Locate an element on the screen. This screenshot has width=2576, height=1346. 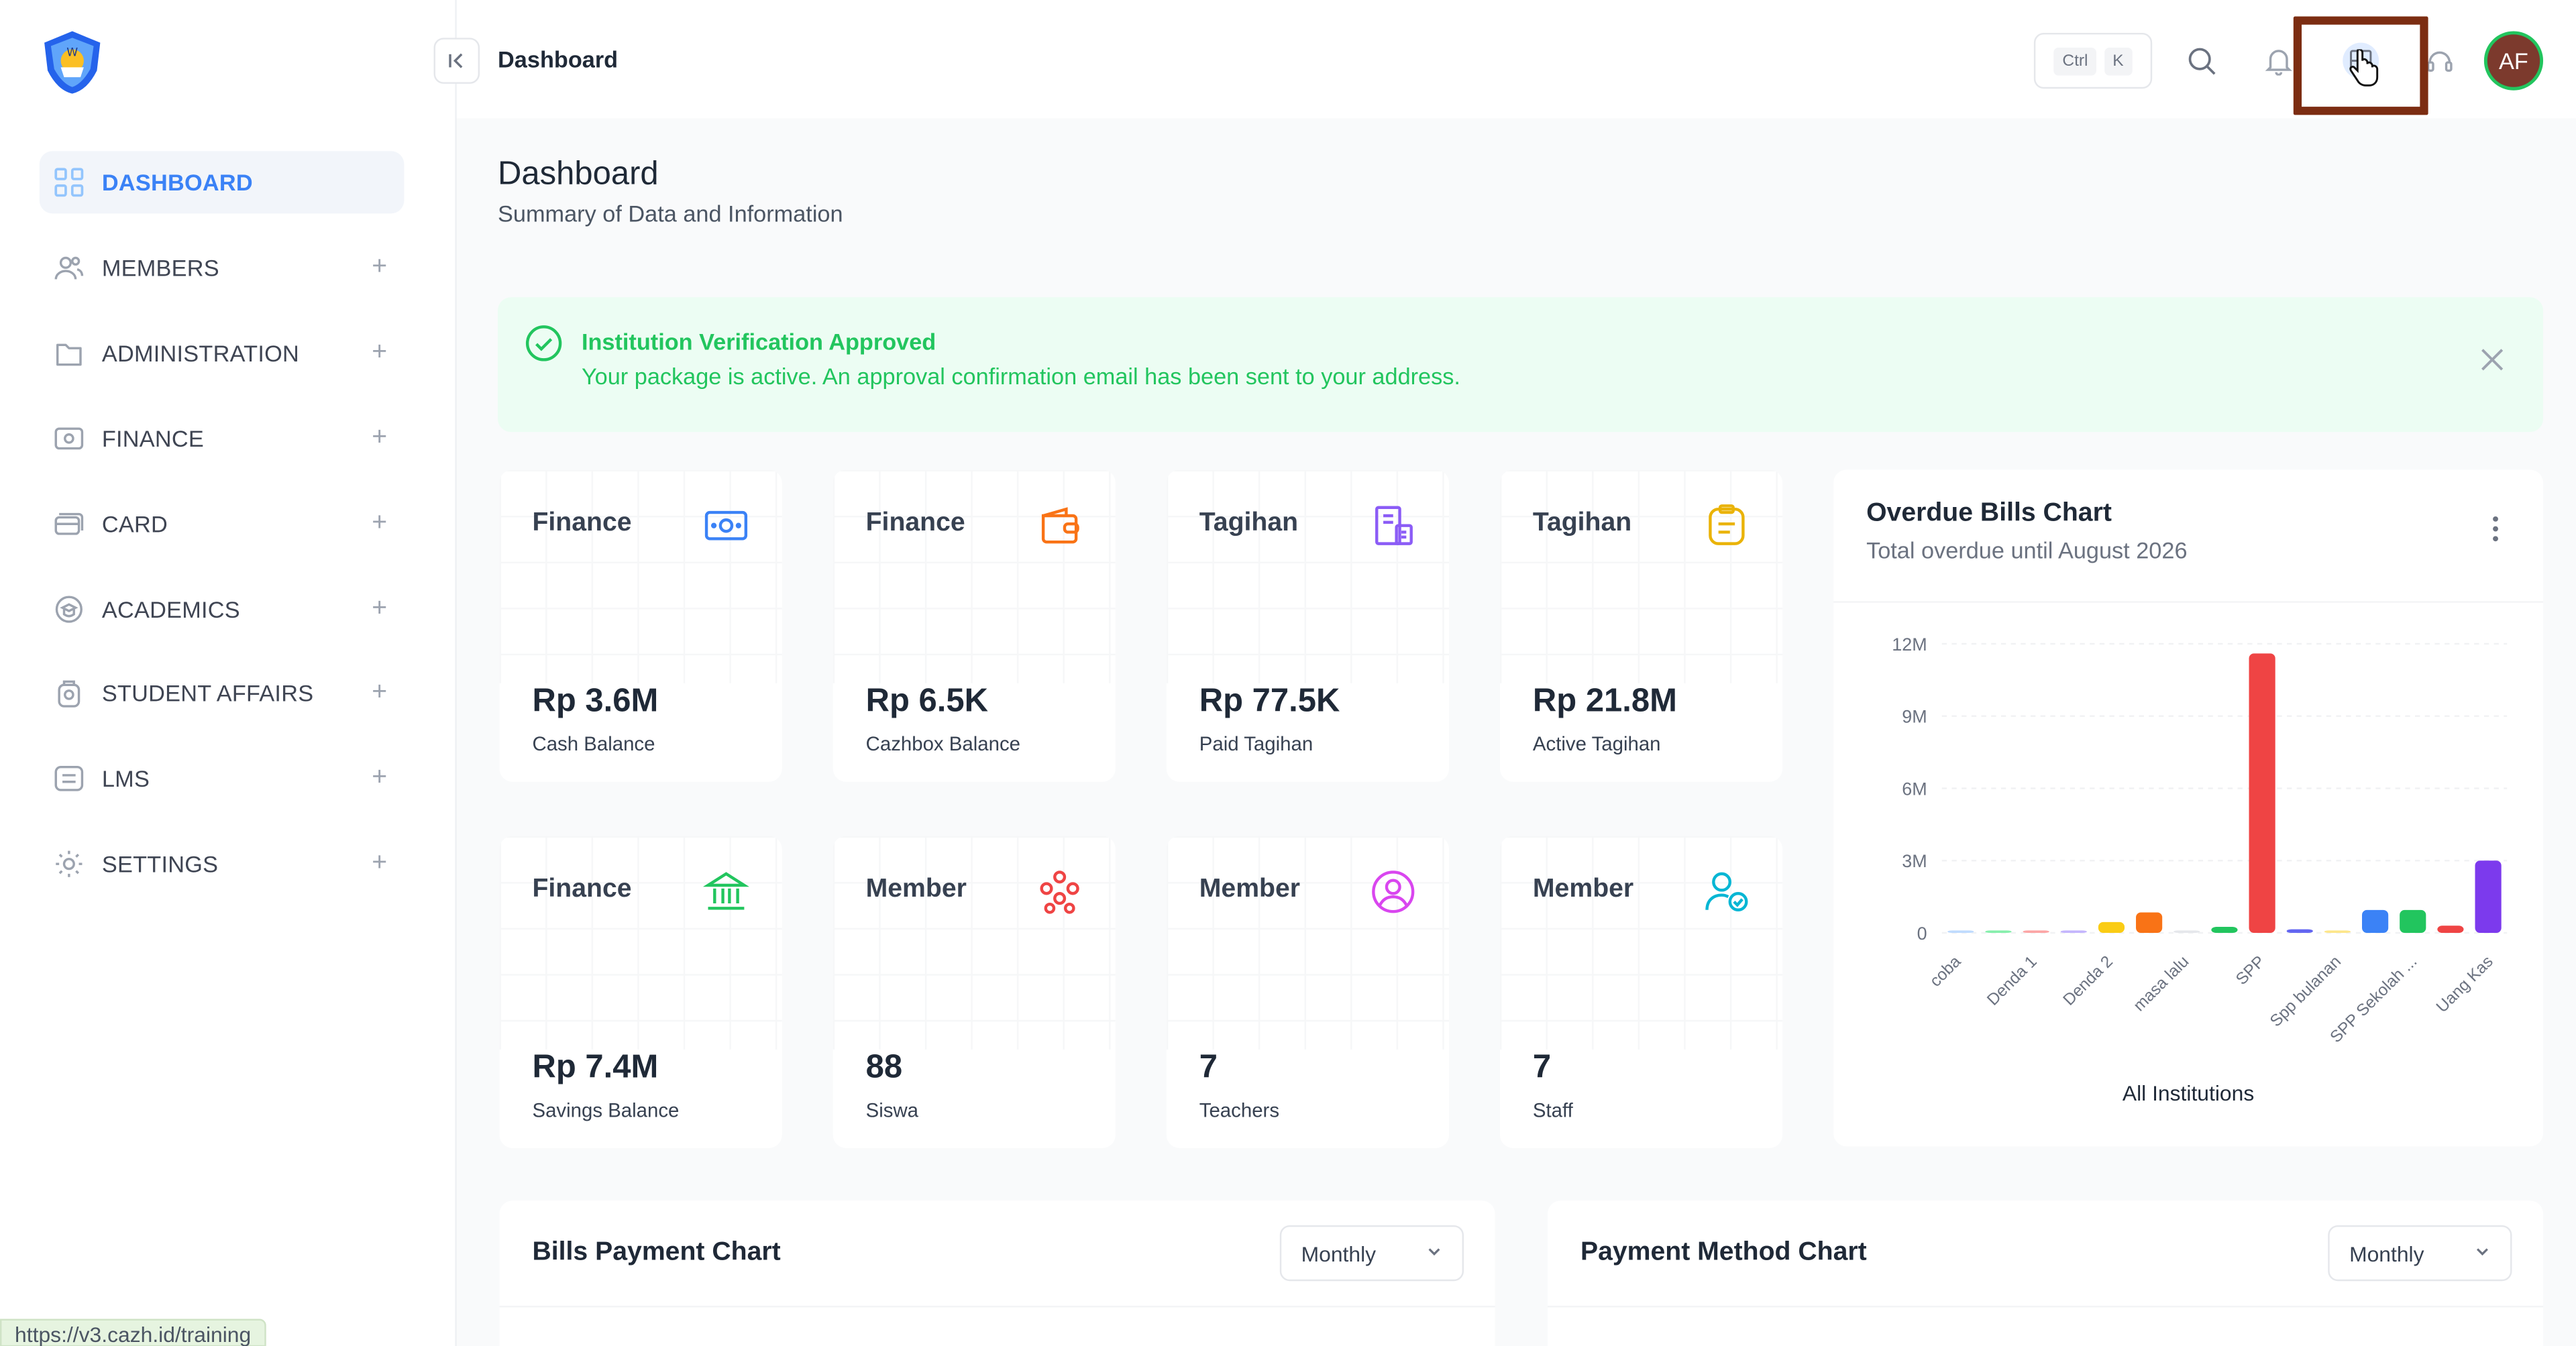
sidebar-item-label: ACADEMICS is located at coordinates (170, 609).